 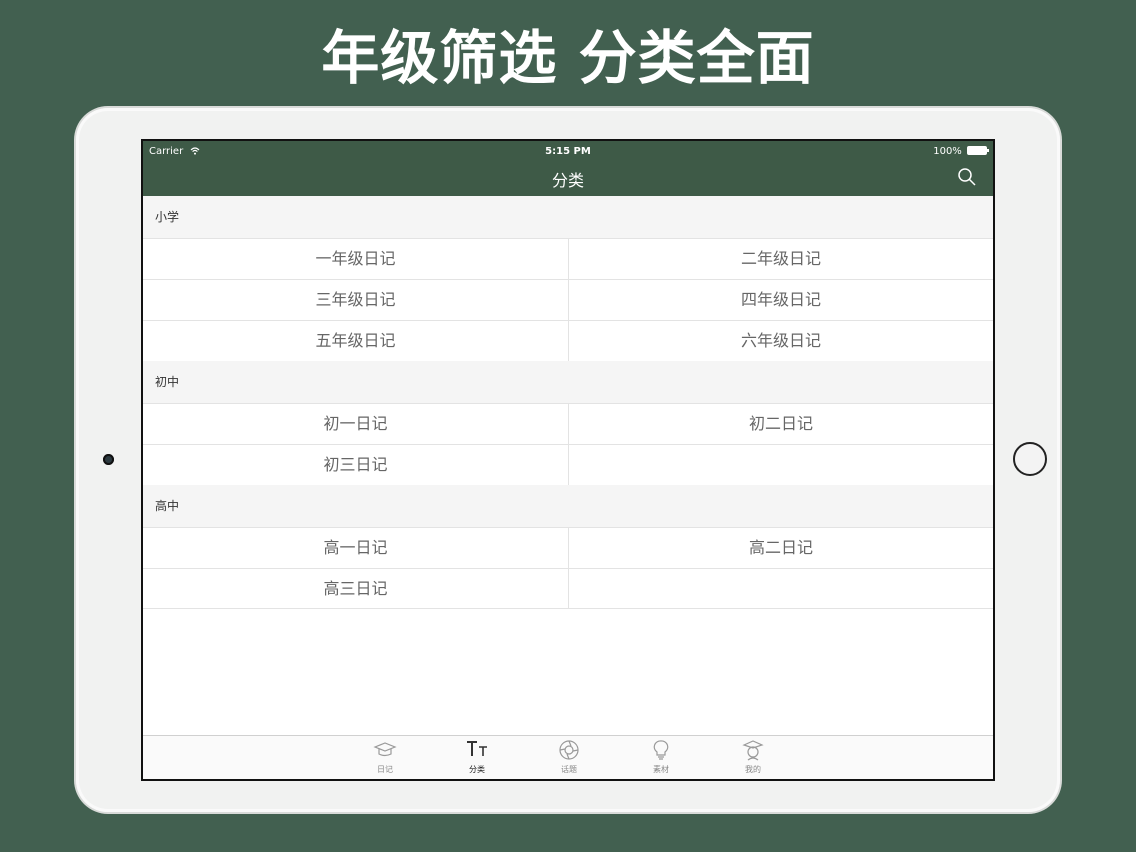 I want to click on status-battery: 100%, so click(x=961, y=151).